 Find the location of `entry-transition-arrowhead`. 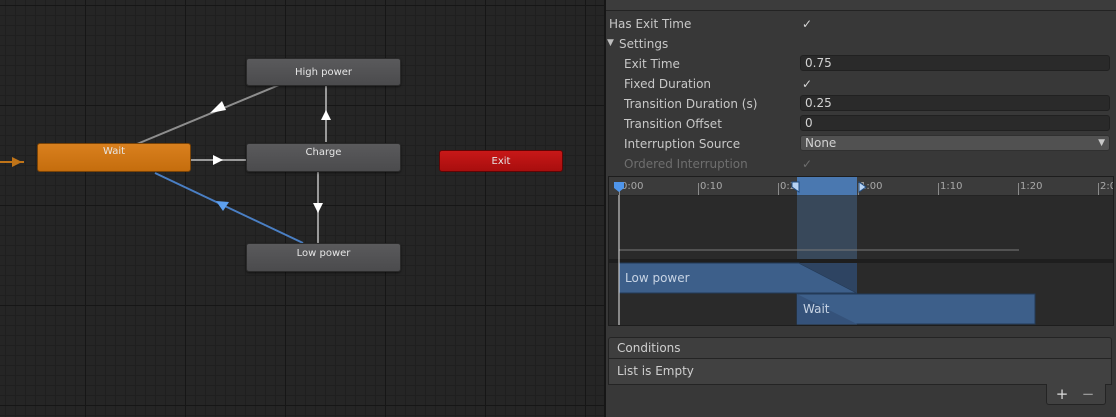

entry-transition-arrowhead is located at coordinates (17, 162).